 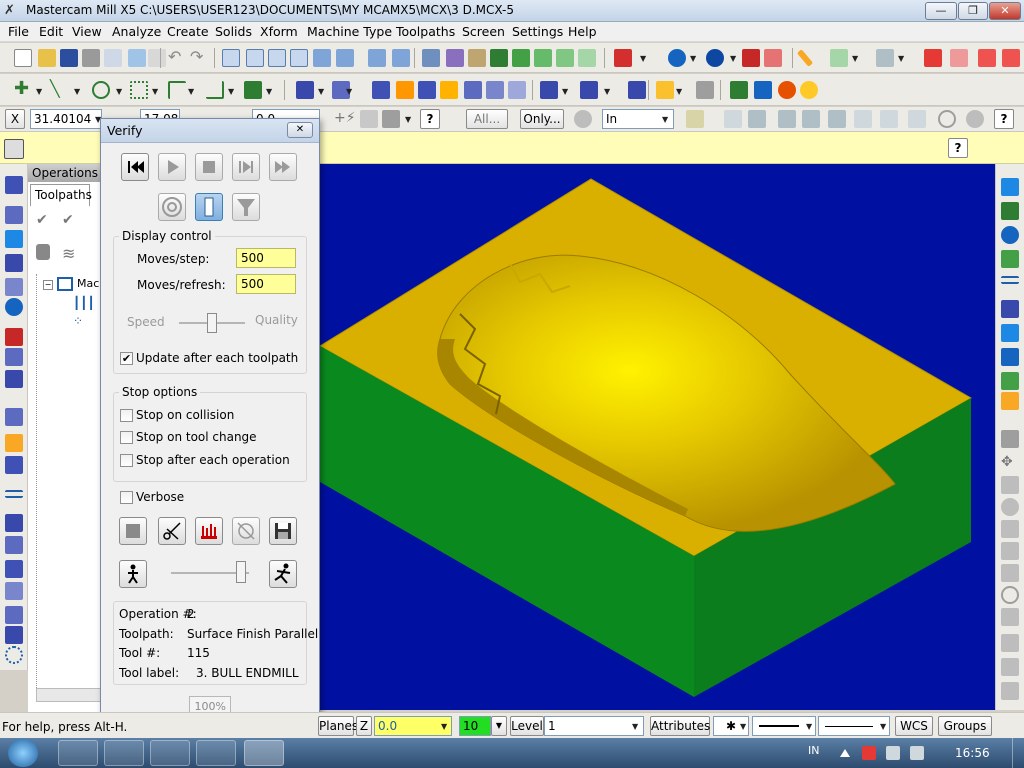 What do you see at coordinates (1010, 485) in the screenshot?
I see `view-rotate-icon` at bounding box center [1010, 485].